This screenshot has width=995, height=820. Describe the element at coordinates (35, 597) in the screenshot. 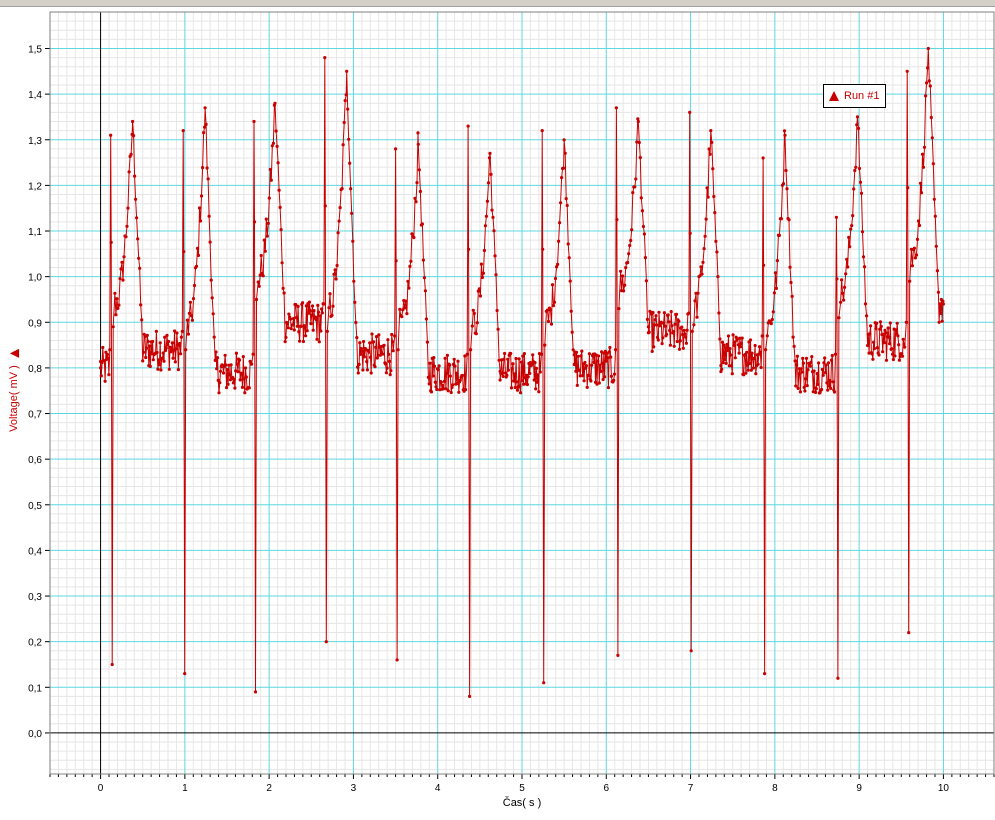

I see `y-tick-label: 0,3` at that location.